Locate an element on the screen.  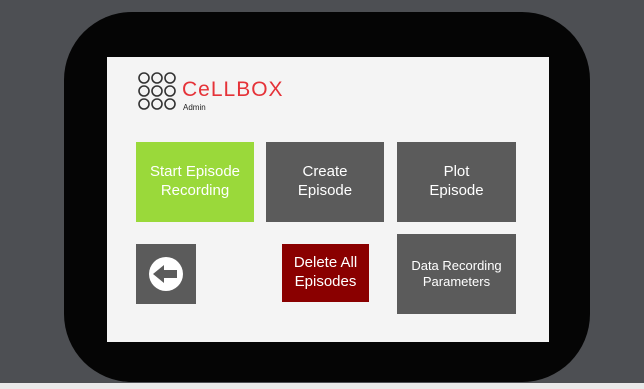
cellbox-logo: CeLLBOX Admin is located at coordinates (217, 93).